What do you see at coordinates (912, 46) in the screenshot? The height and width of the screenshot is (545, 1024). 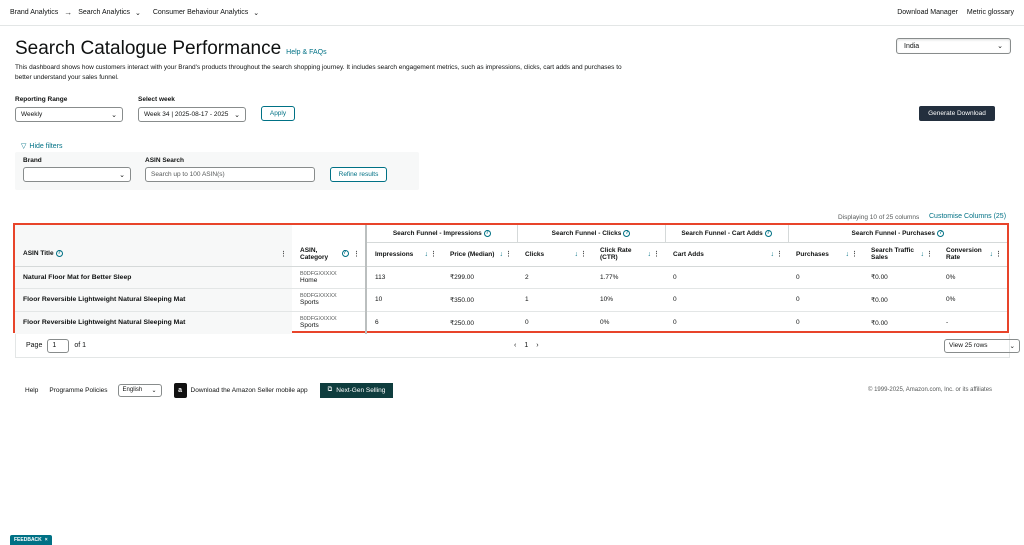 I see `country-value: India` at bounding box center [912, 46].